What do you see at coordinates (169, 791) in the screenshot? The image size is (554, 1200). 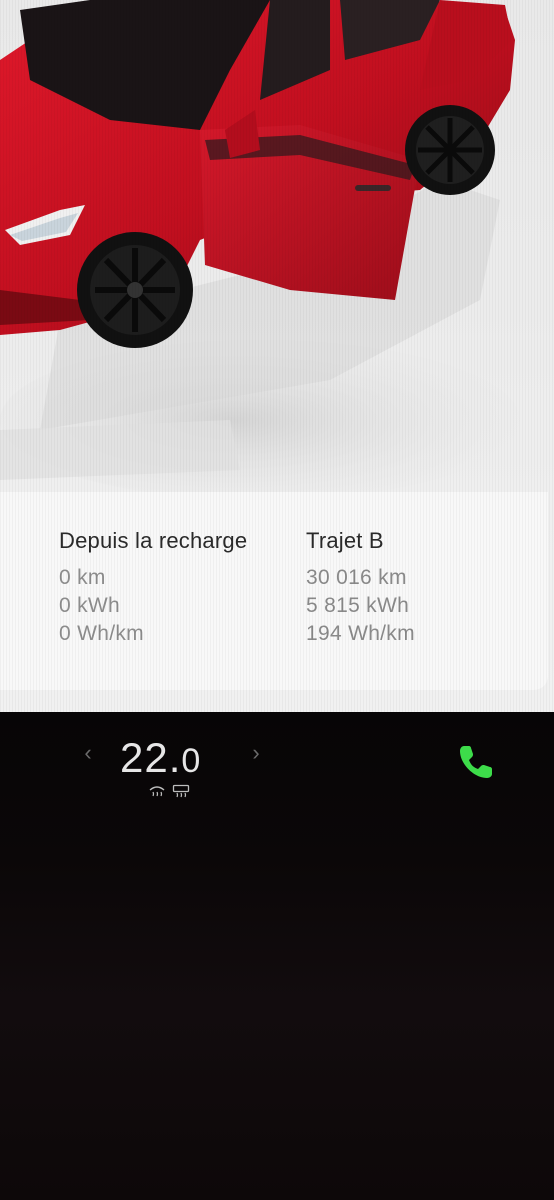 I see `defrost-controls` at bounding box center [169, 791].